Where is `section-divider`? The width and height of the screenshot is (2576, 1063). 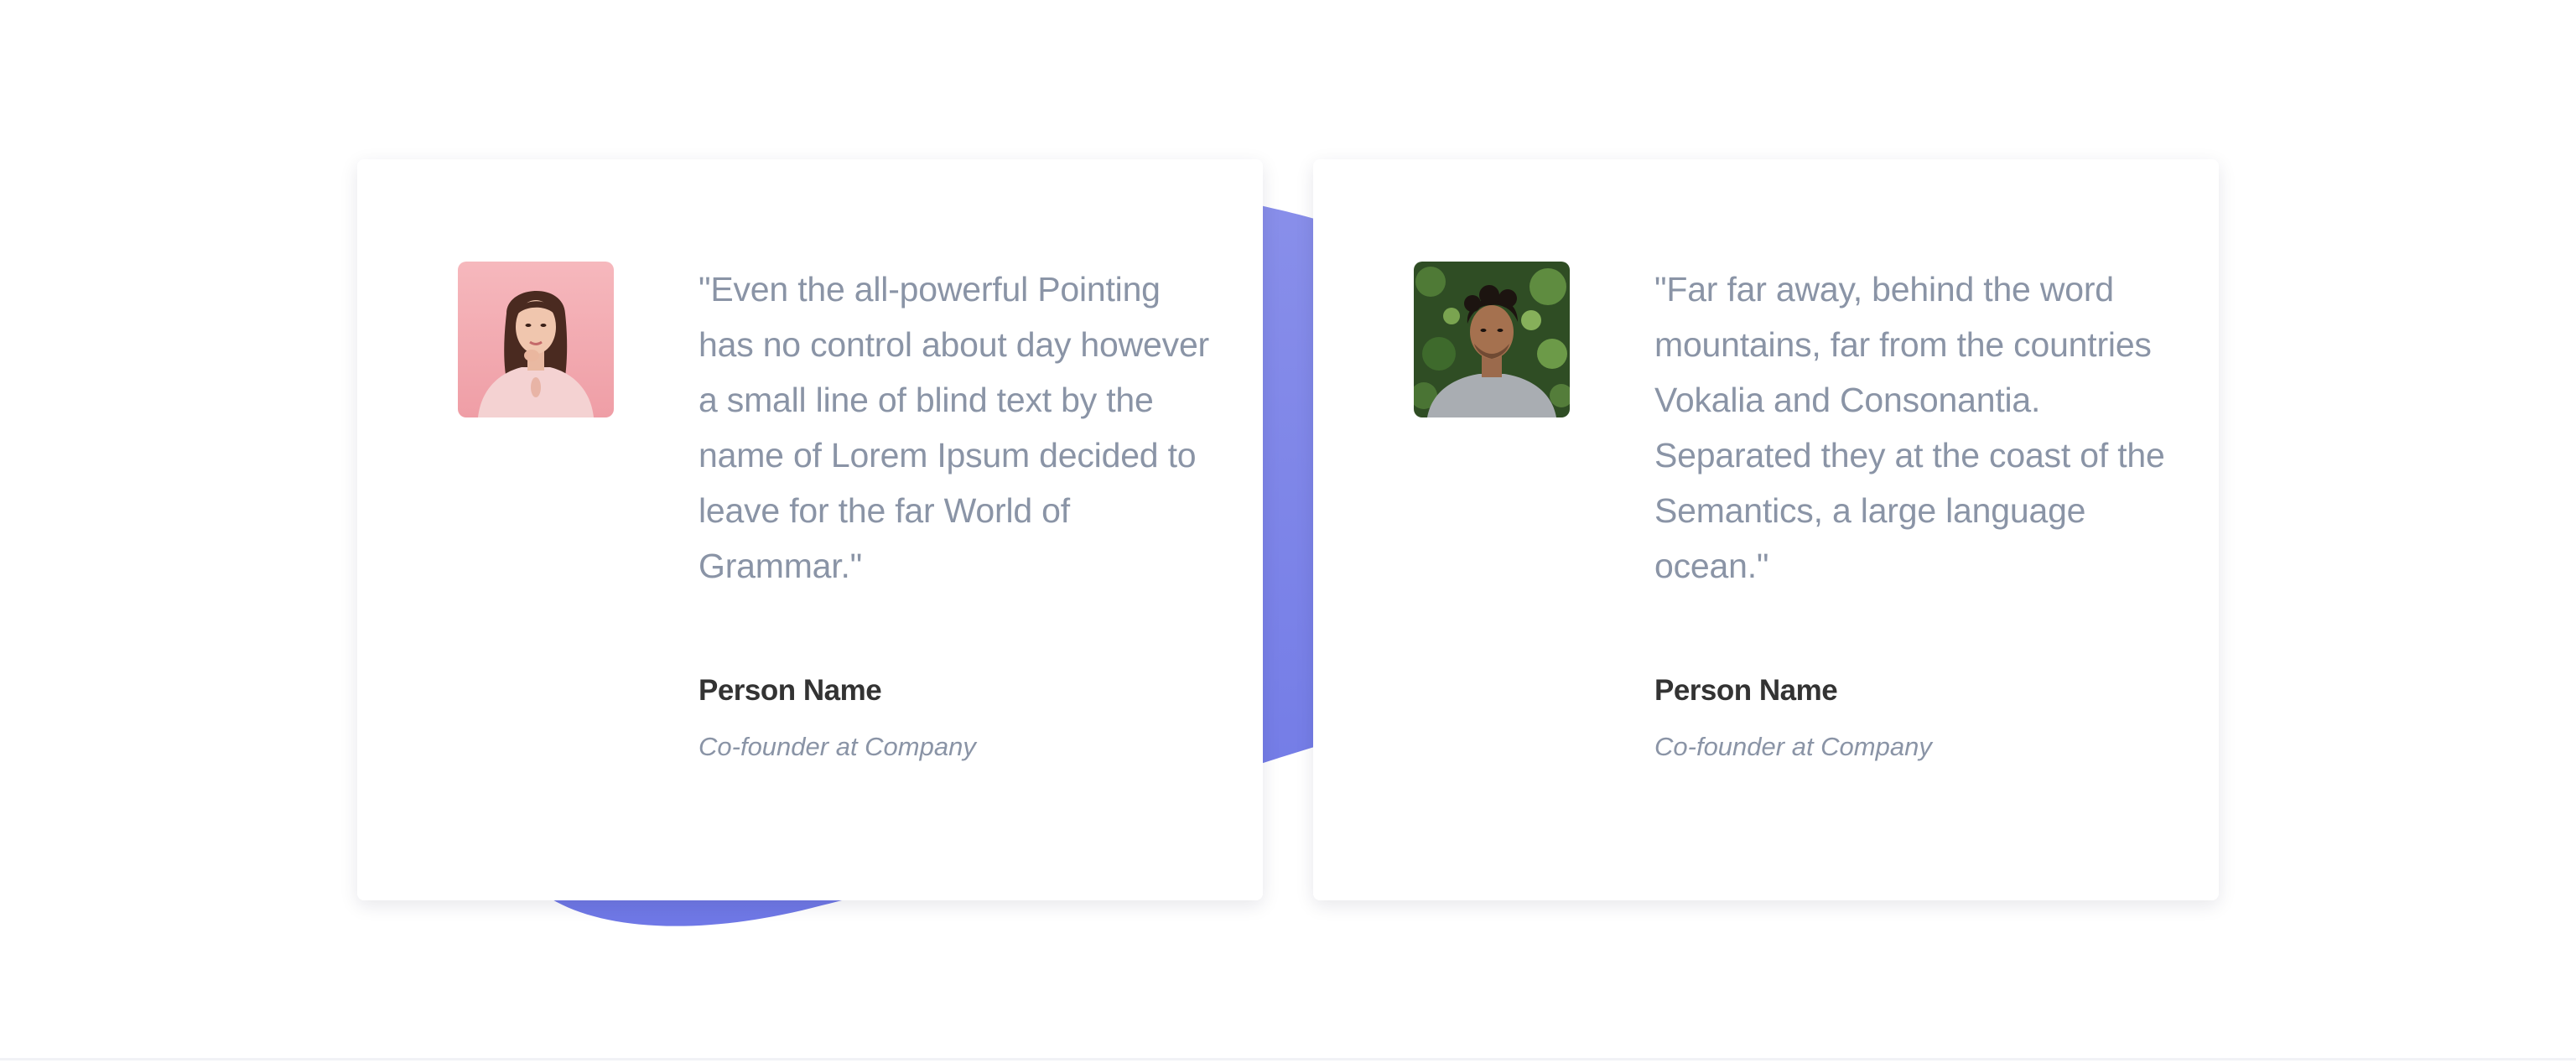 section-divider is located at coordinates (1288, 1059).